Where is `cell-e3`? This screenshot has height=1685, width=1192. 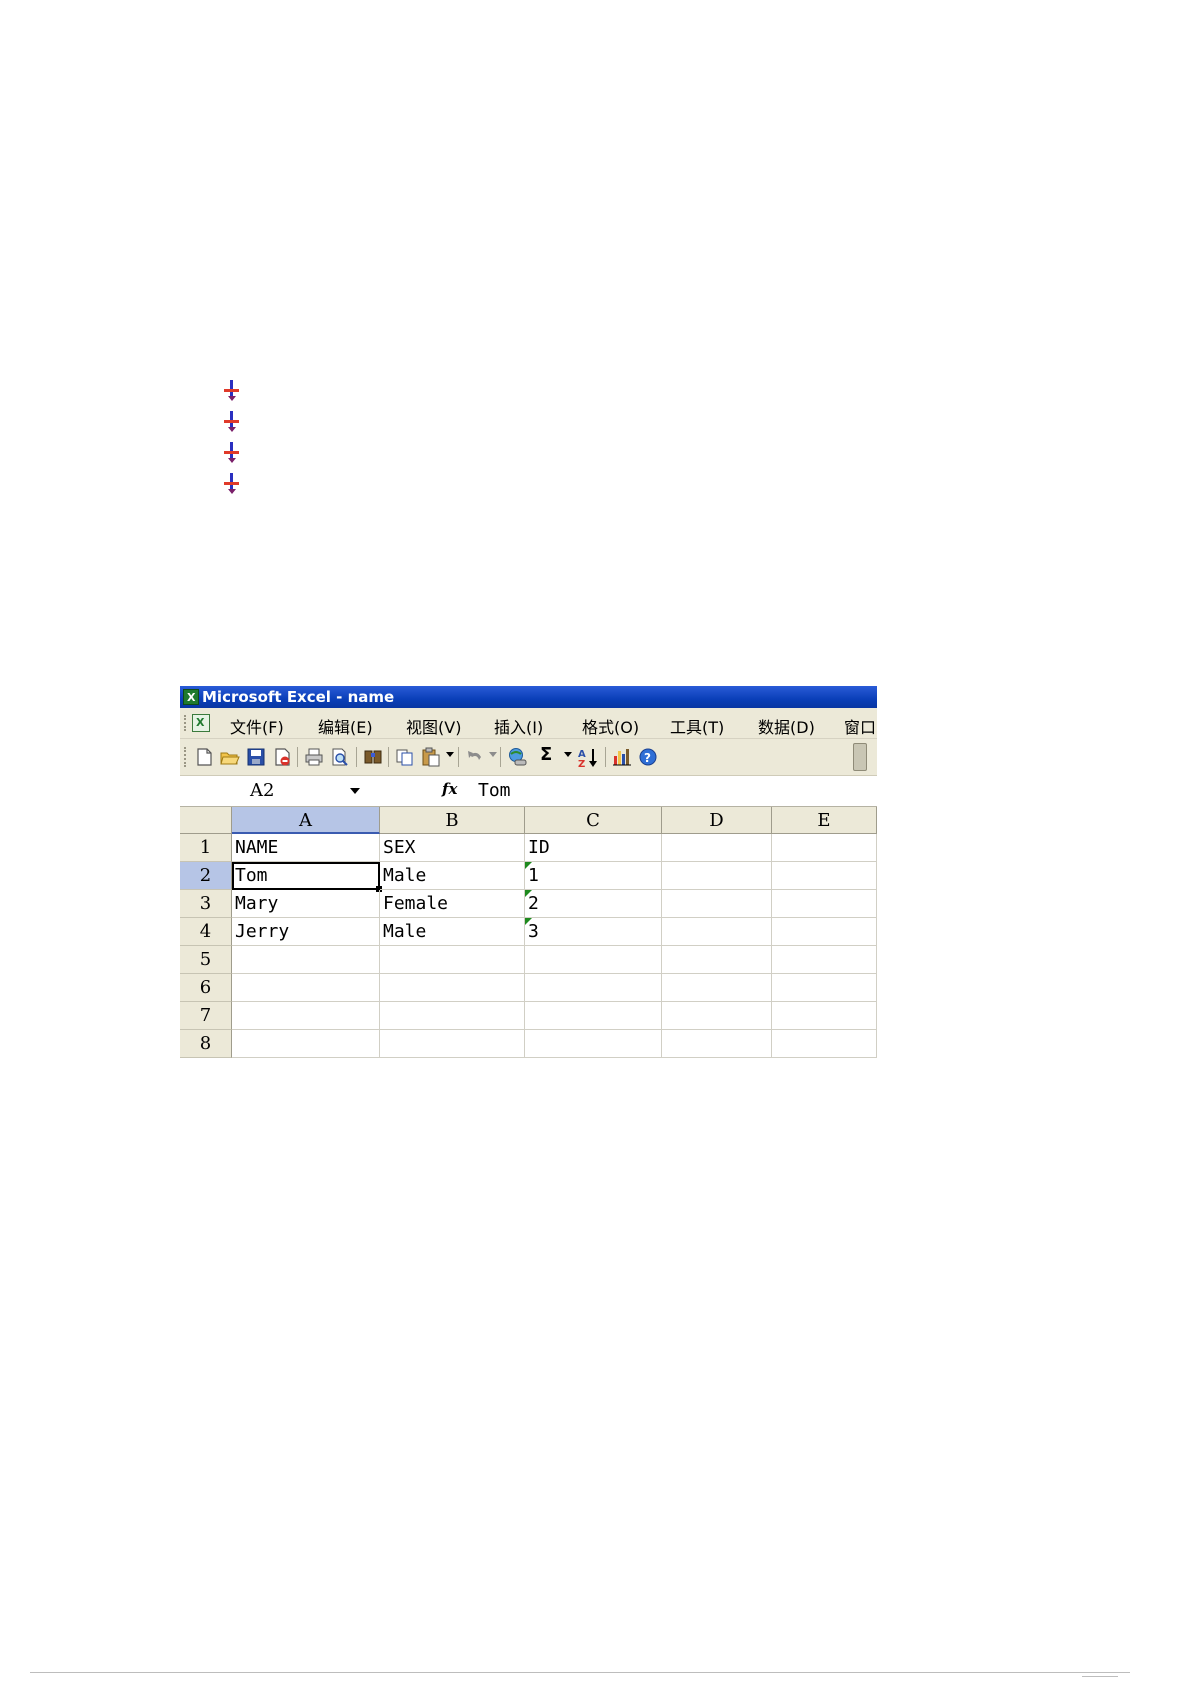
cell-e3 is located at coordinates (824, 904).